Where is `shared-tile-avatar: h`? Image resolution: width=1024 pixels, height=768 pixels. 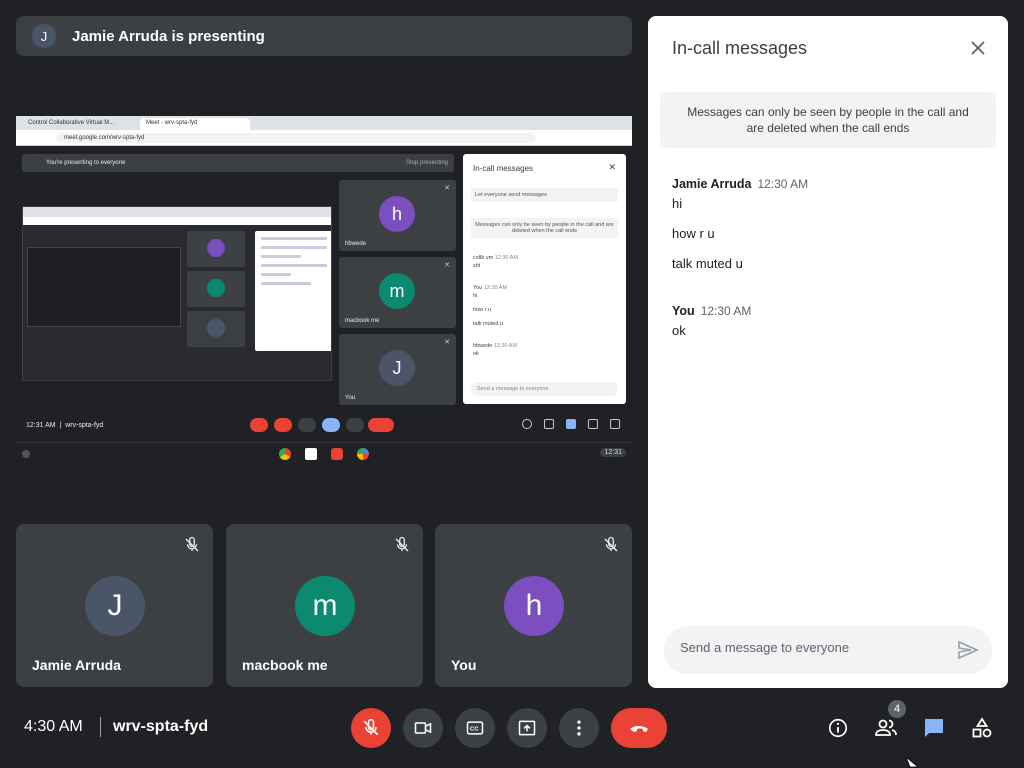
shared-tile-avatar: h is located at coordinates (397, 214).